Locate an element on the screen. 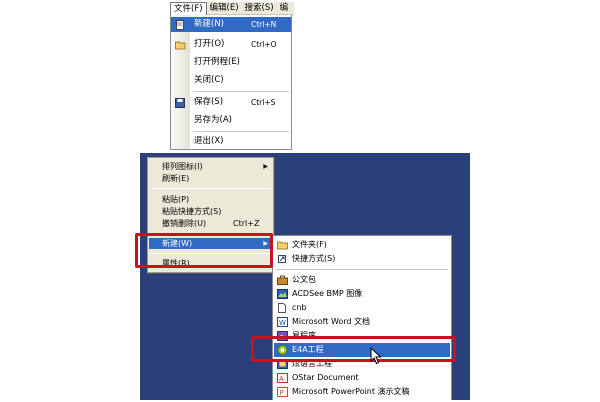  svg-text: A is located at coordinates (281, 379).